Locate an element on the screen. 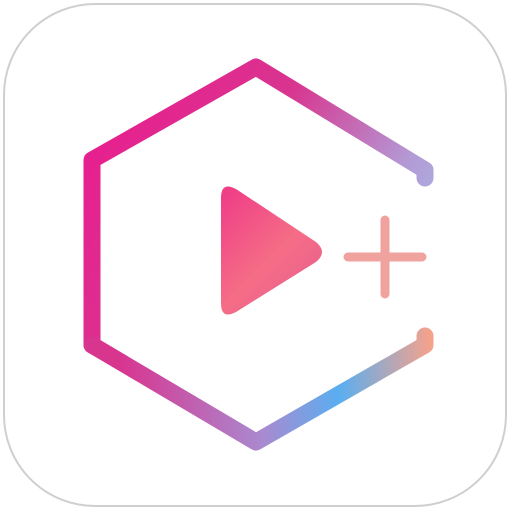  plus-icon is located at coordinates (385, 257).